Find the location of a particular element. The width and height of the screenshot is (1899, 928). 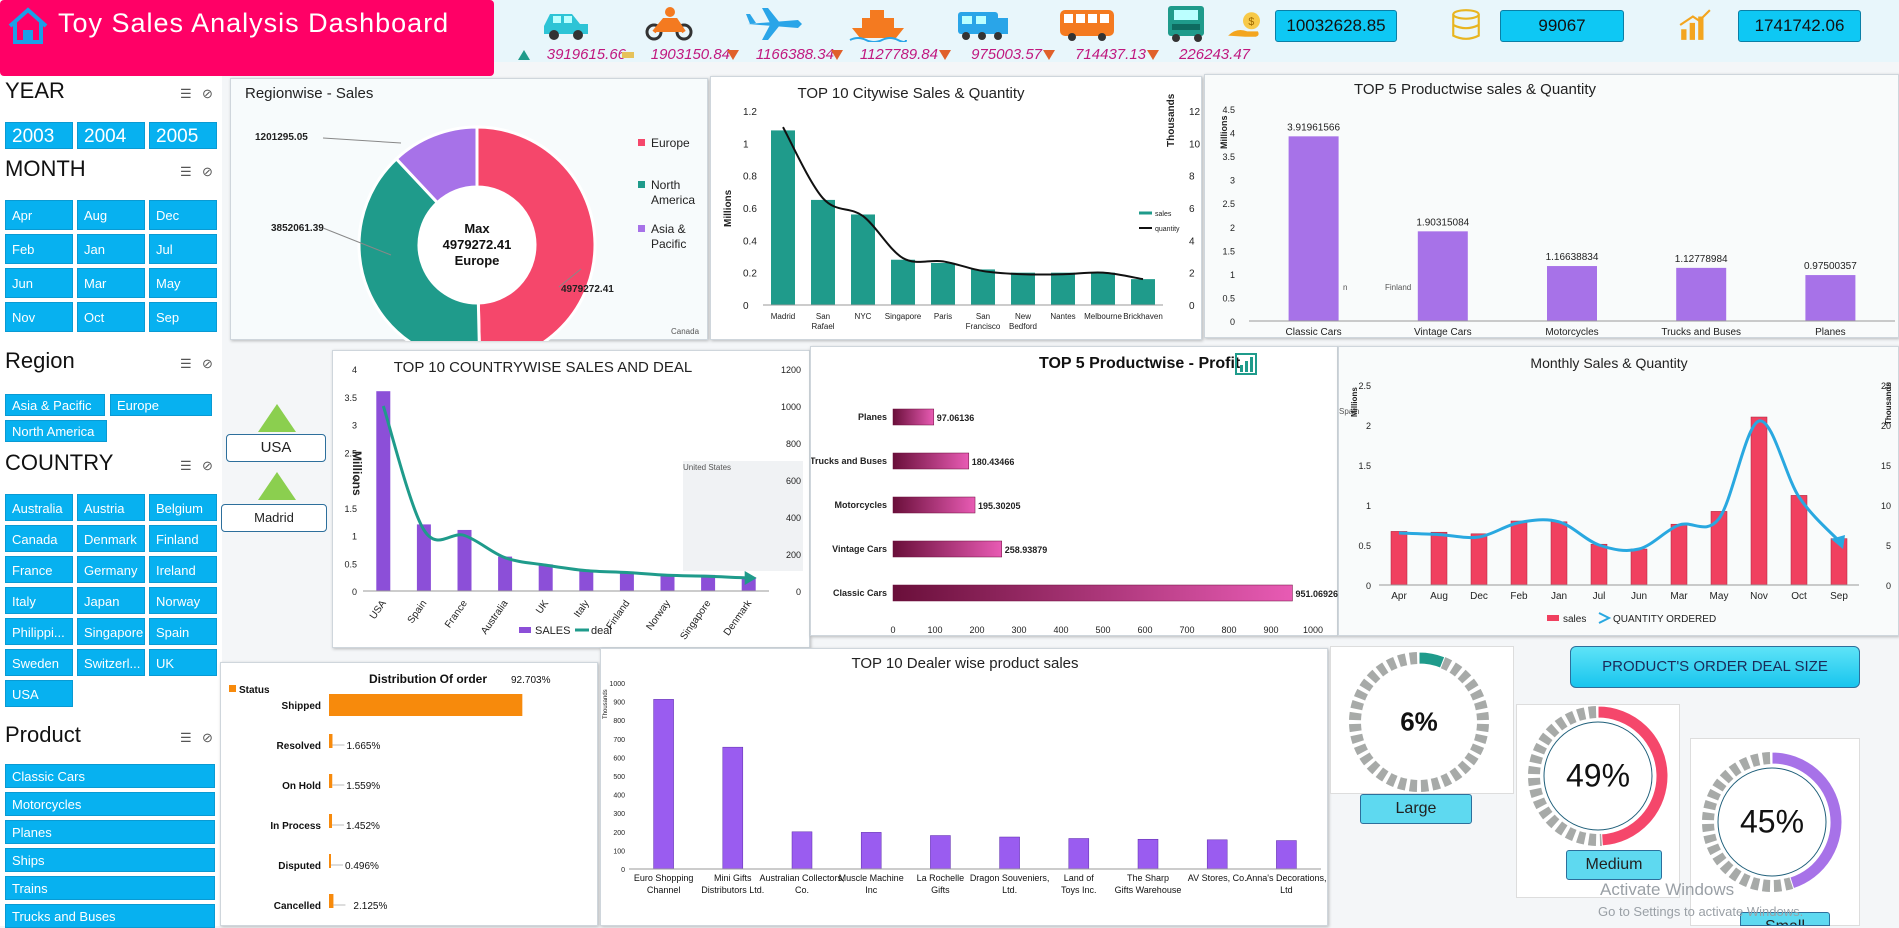

country-item: Australia is located at coordinates (39, 507).